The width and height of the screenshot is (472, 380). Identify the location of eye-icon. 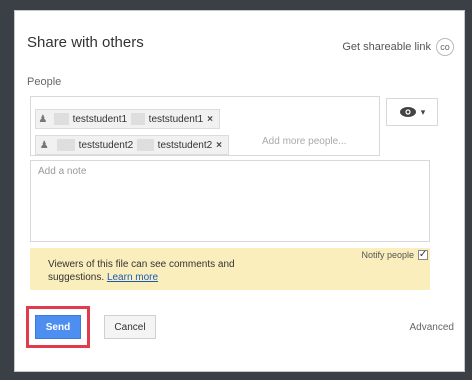
(407, 112).